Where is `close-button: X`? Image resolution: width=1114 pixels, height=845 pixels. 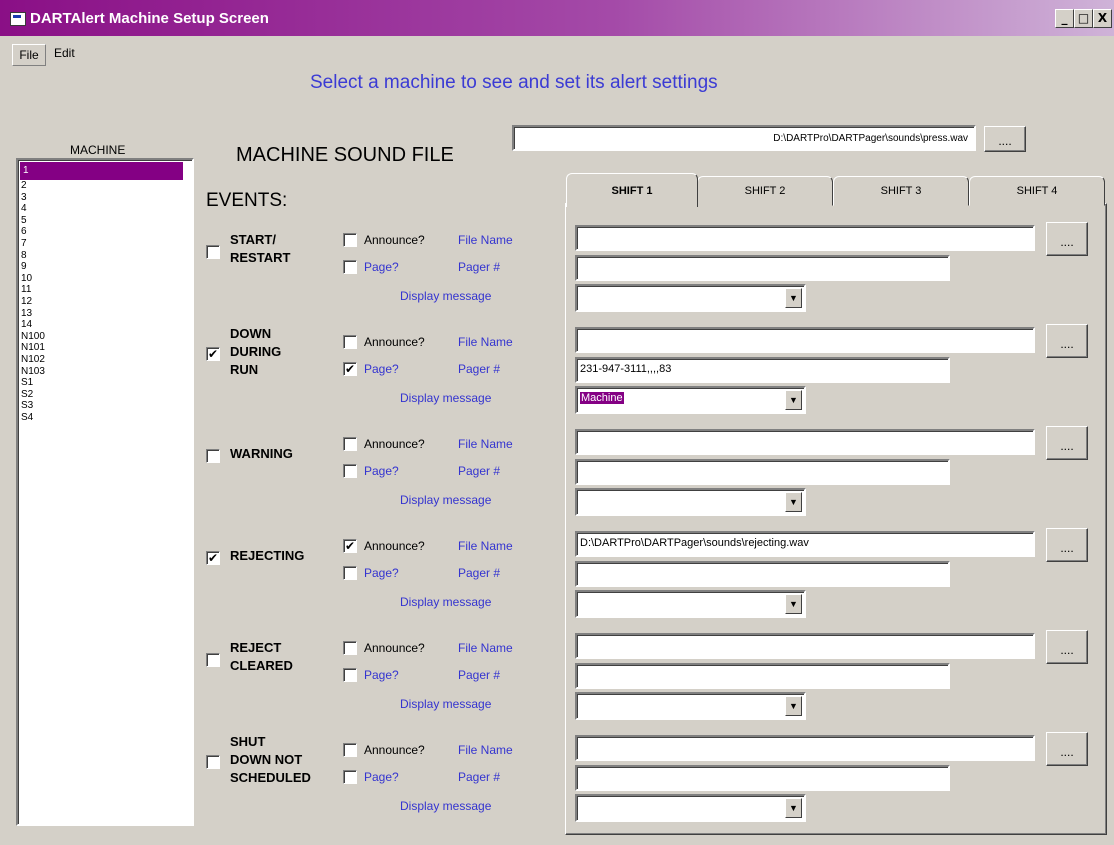
close-button: X is located at coordinates (1102, 18).